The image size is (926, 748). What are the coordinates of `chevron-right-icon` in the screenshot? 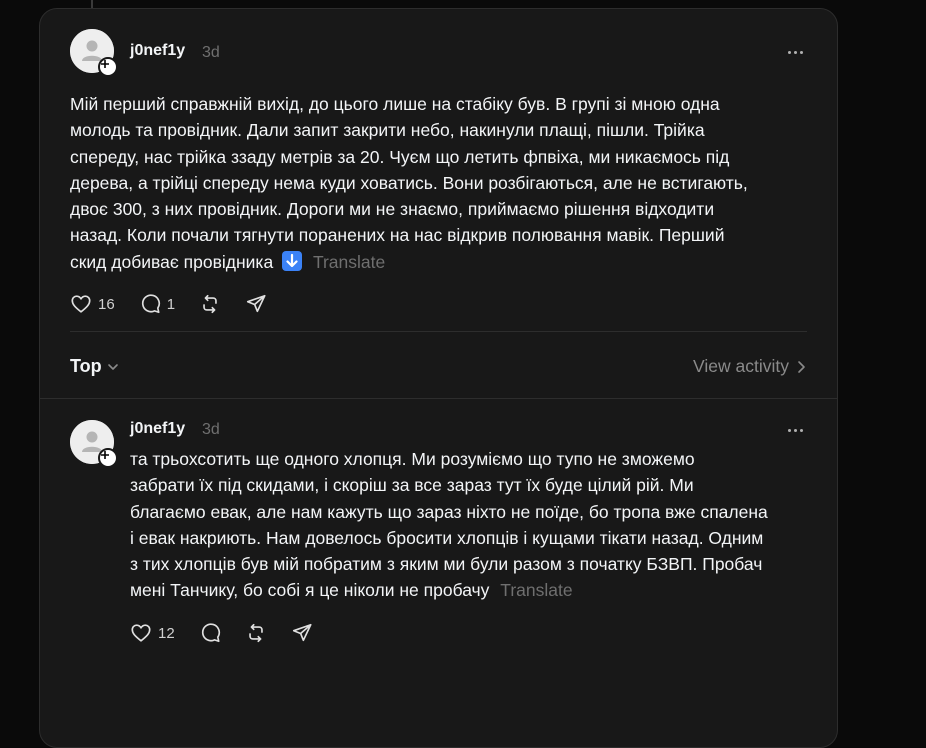 It's located at (801, 366).